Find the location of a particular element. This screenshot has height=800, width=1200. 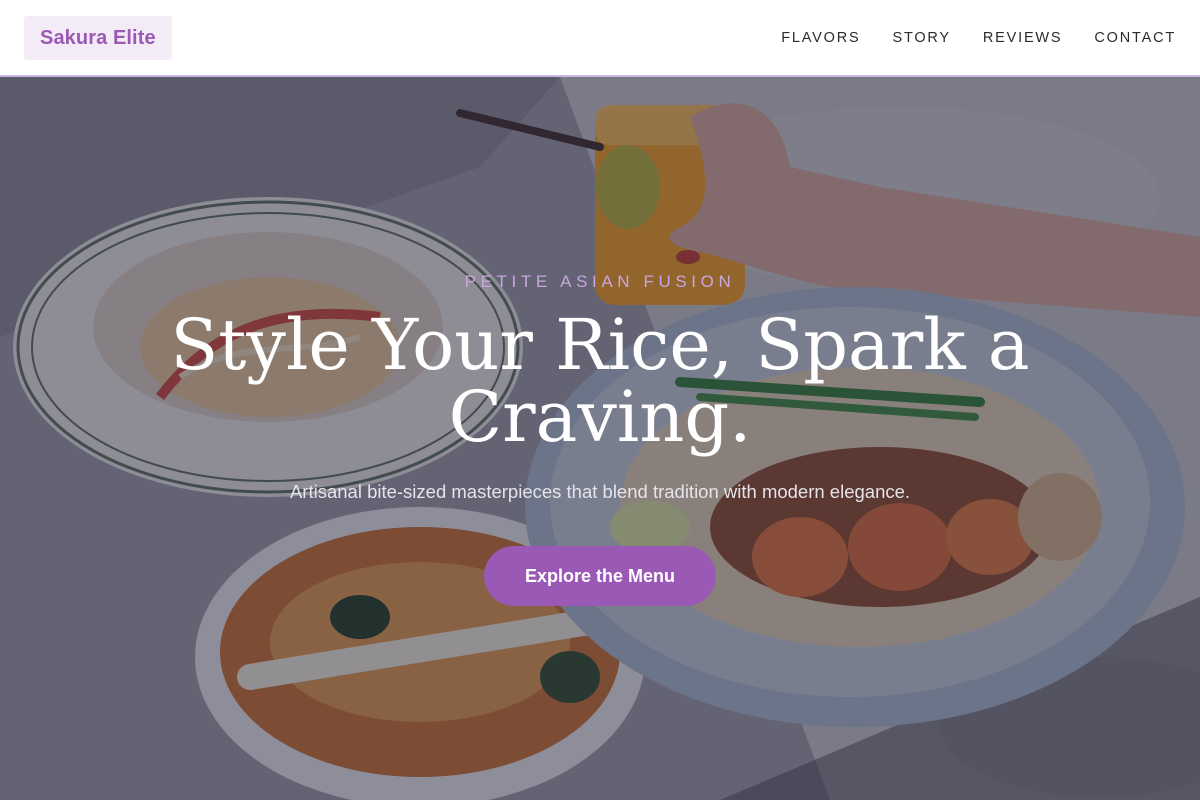

nav-item-story: STORY is located at coordinates (921, 38).